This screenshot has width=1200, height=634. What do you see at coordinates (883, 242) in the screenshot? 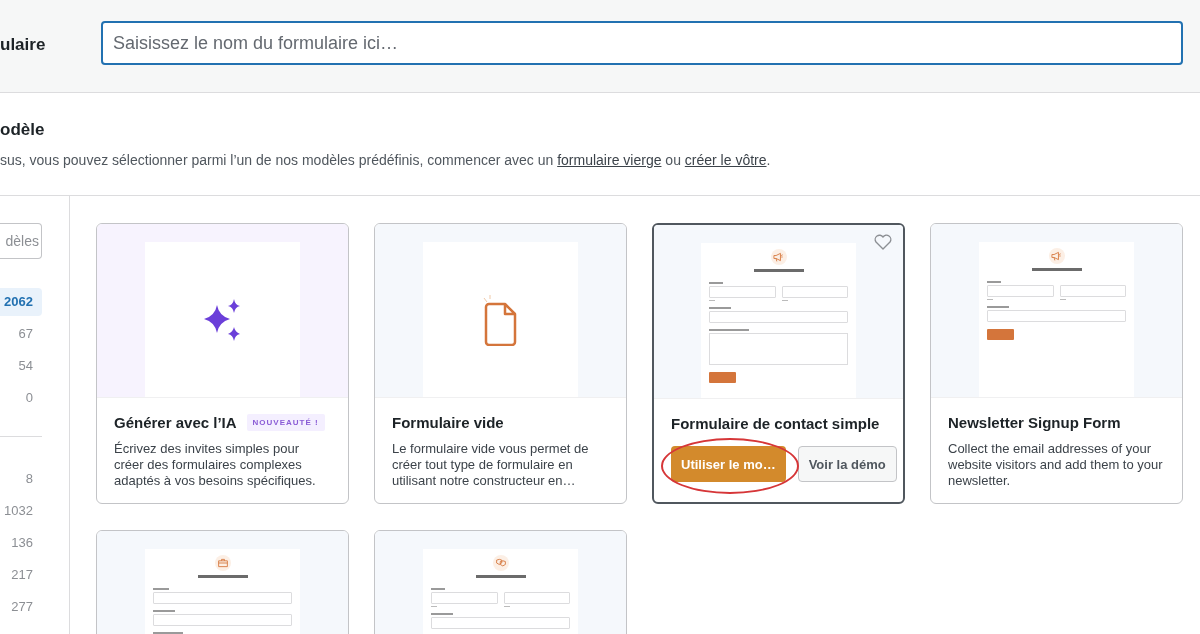
I see `heart-icon` at bounding box center [883, 242].